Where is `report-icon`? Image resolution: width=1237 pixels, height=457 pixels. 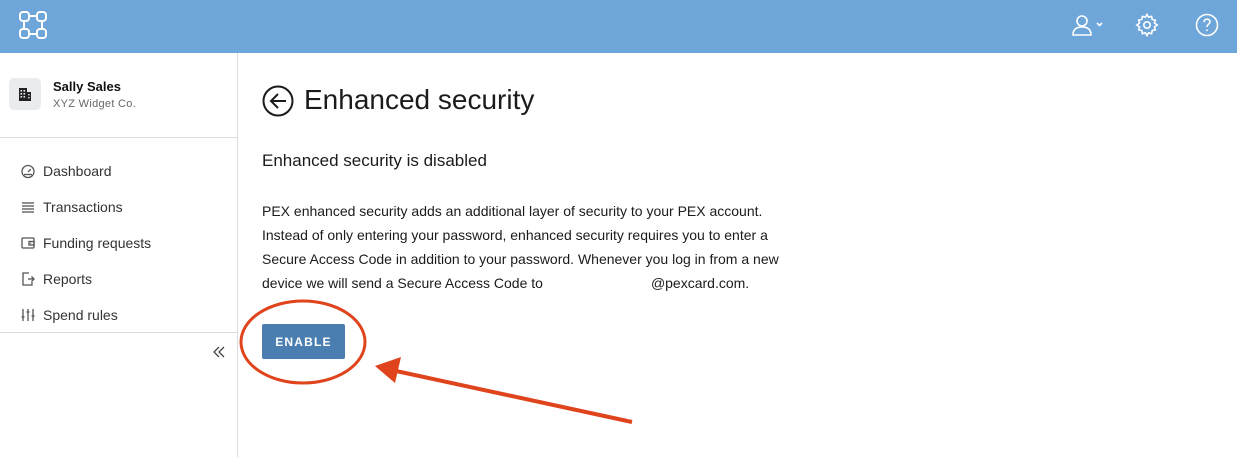 report-icon is located at coordinates (28, 279).